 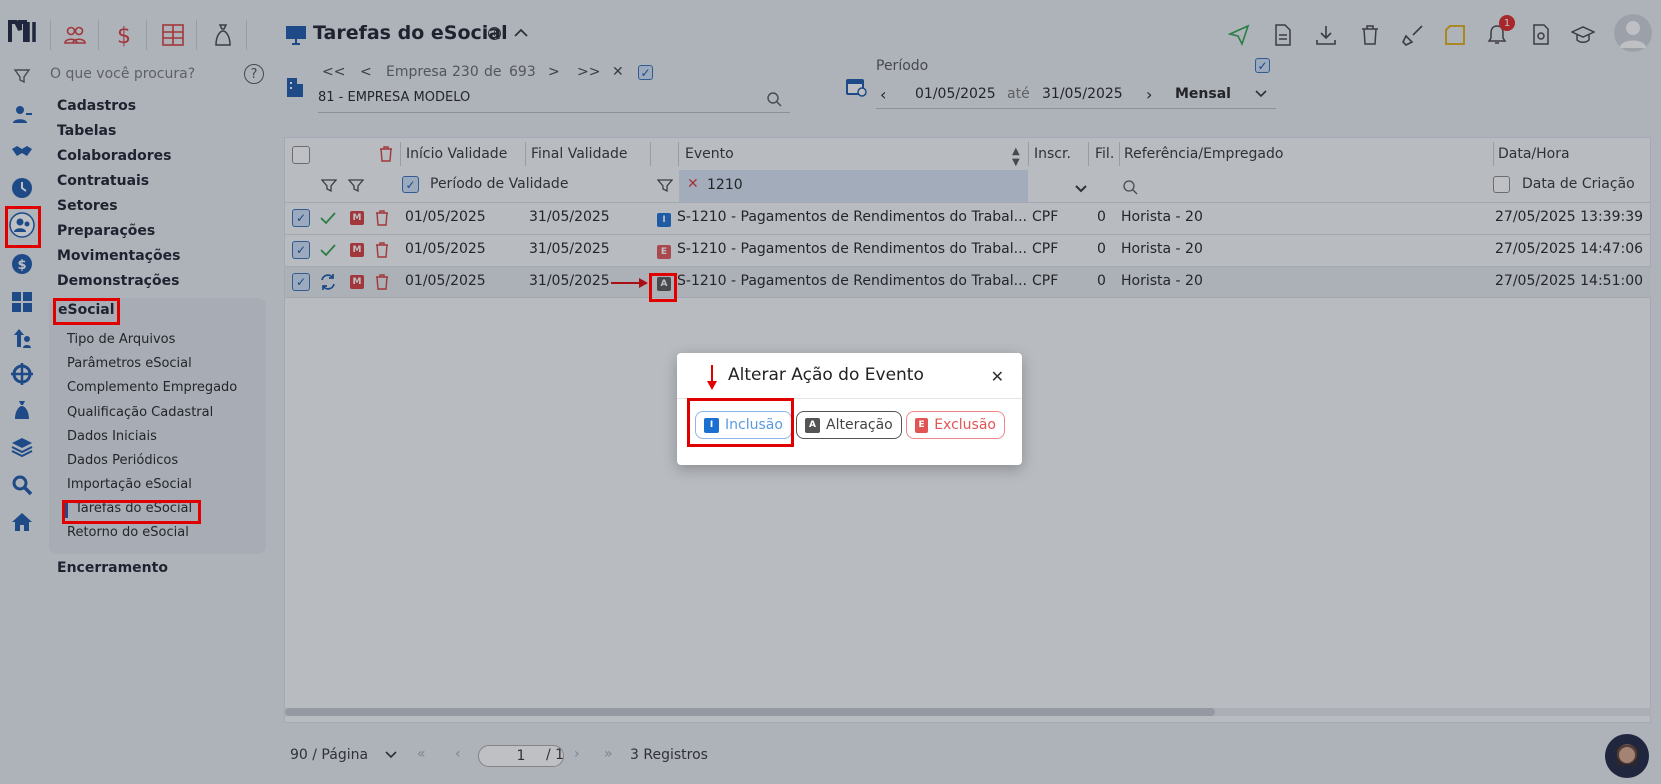 I want to click on submenu-qualificacao: Qualificação Cadastral, so click(x=140, y=412).